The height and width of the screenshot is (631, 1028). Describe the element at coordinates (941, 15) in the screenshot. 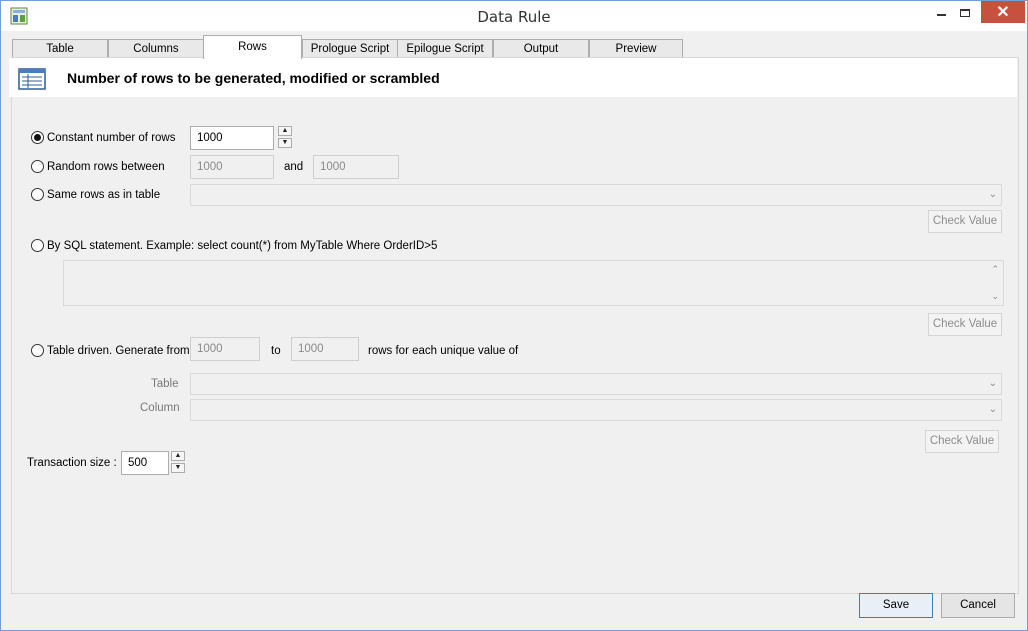

I see `minimize-icon` at that location.